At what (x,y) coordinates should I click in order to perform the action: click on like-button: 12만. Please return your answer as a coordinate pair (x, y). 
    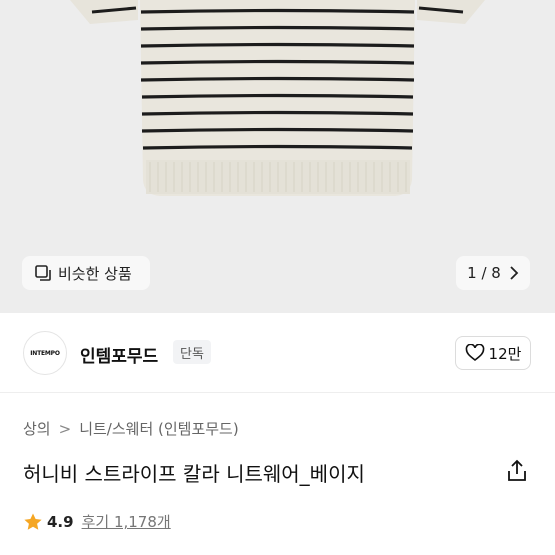
    Looking at the image, I should click on (493, 353).